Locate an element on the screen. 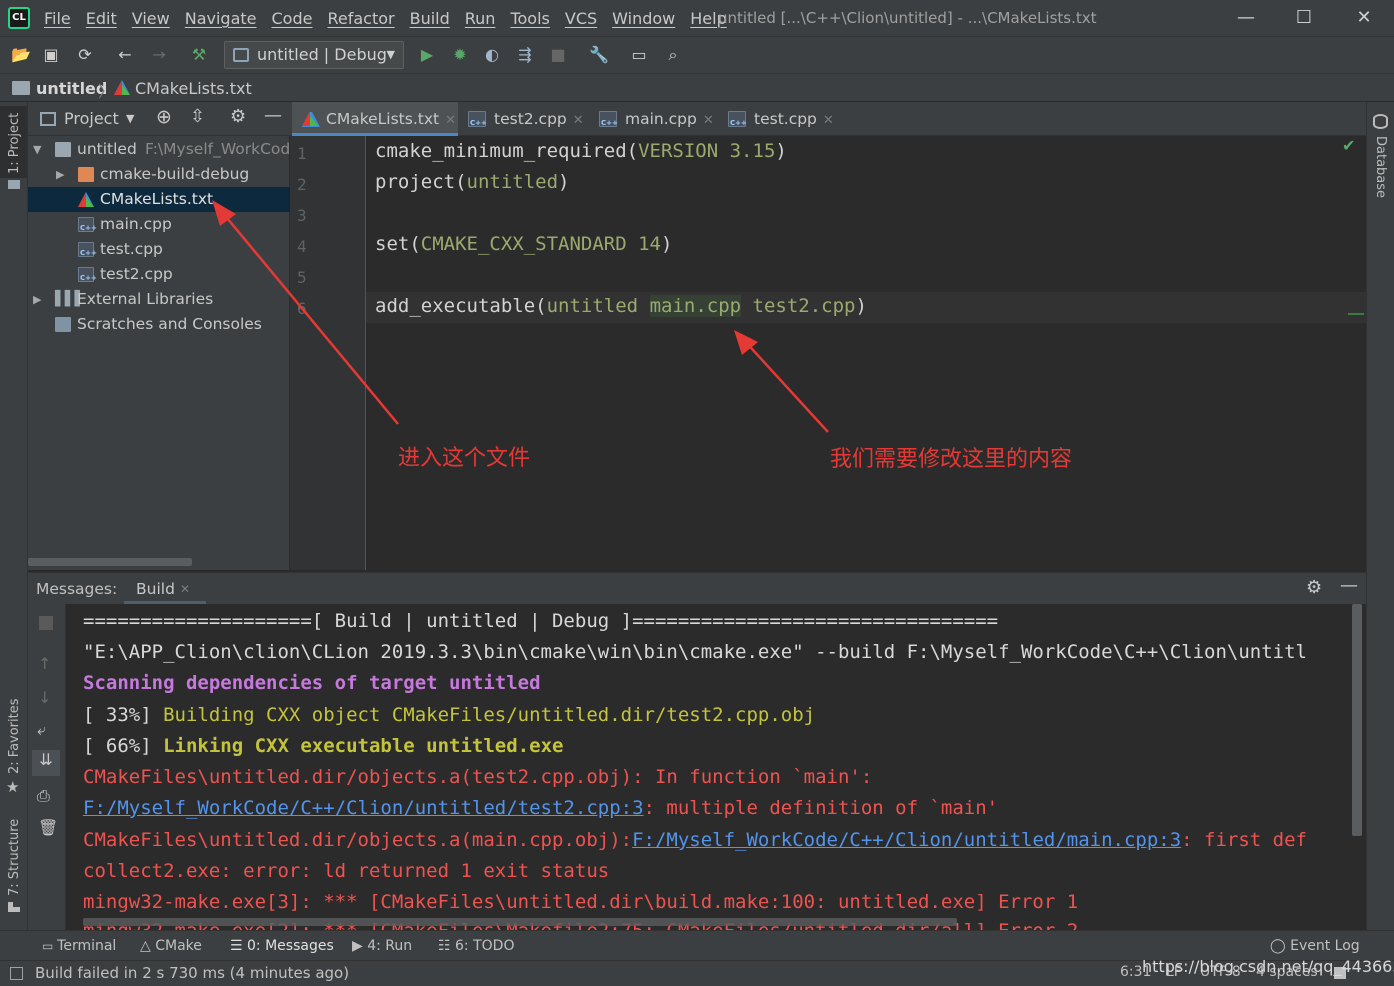  menu-window: Window is located at coordinates (643, 18).